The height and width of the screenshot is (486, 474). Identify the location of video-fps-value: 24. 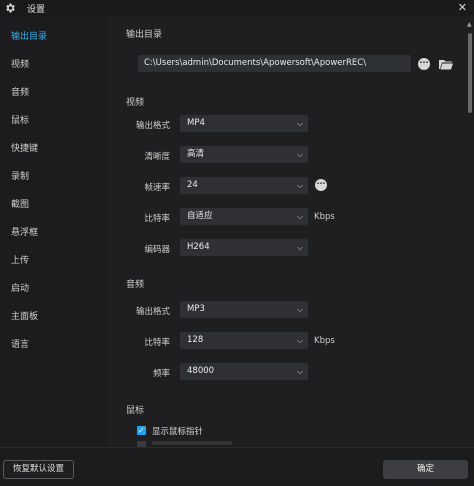
(192, 185).